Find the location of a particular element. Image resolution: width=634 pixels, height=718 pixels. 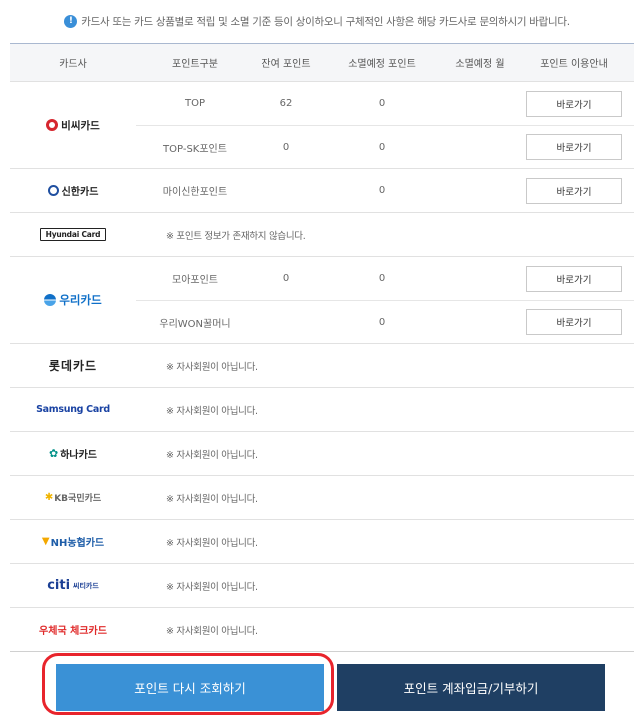

nh-logo-icon: ▼ is located at coordinates (45, 541).